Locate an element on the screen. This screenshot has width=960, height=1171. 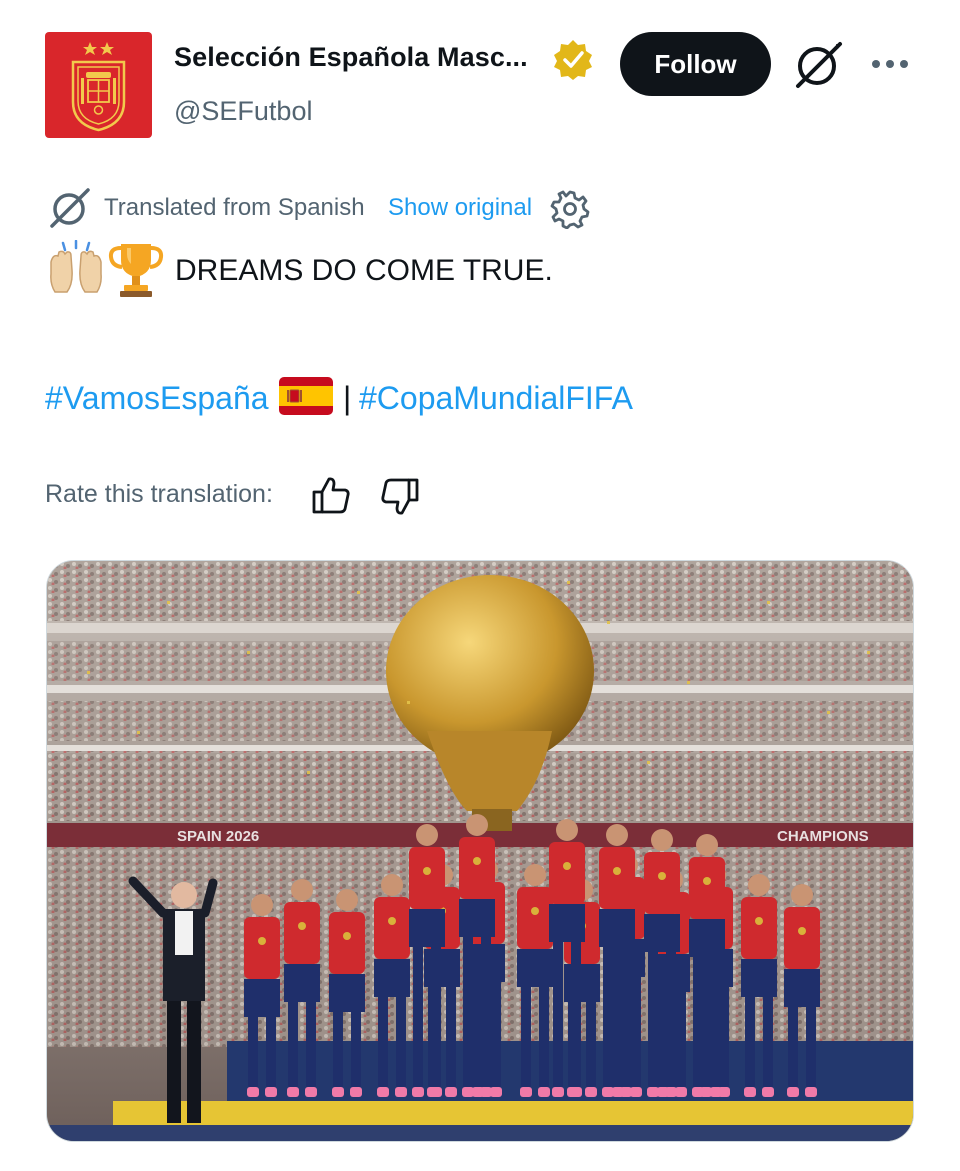
trophy-emoji is located at coordinates (136, 270).